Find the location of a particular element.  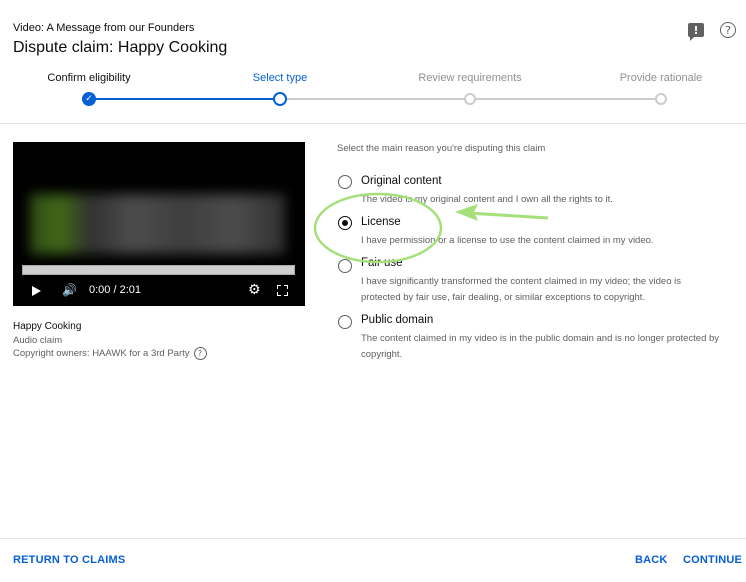

video-player: 🔊 0:00 / 2:01 ⚙ is located at coordinates (159, 224).